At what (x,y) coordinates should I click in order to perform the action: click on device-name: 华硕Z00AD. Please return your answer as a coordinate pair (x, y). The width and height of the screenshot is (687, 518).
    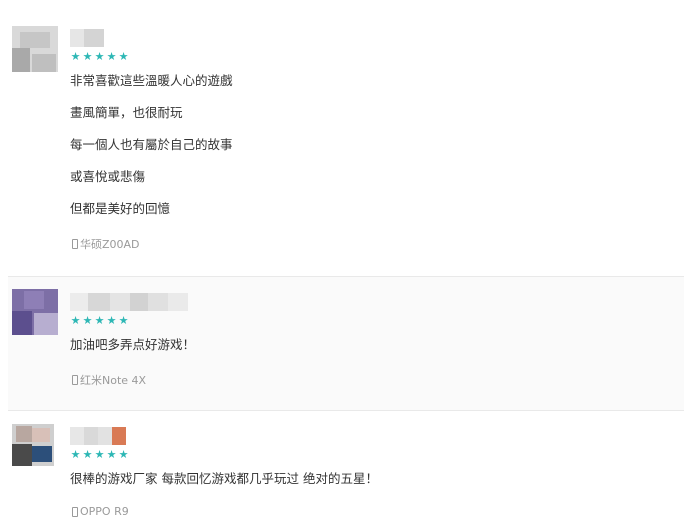
    Looking at the image, I should click on (110, 244).